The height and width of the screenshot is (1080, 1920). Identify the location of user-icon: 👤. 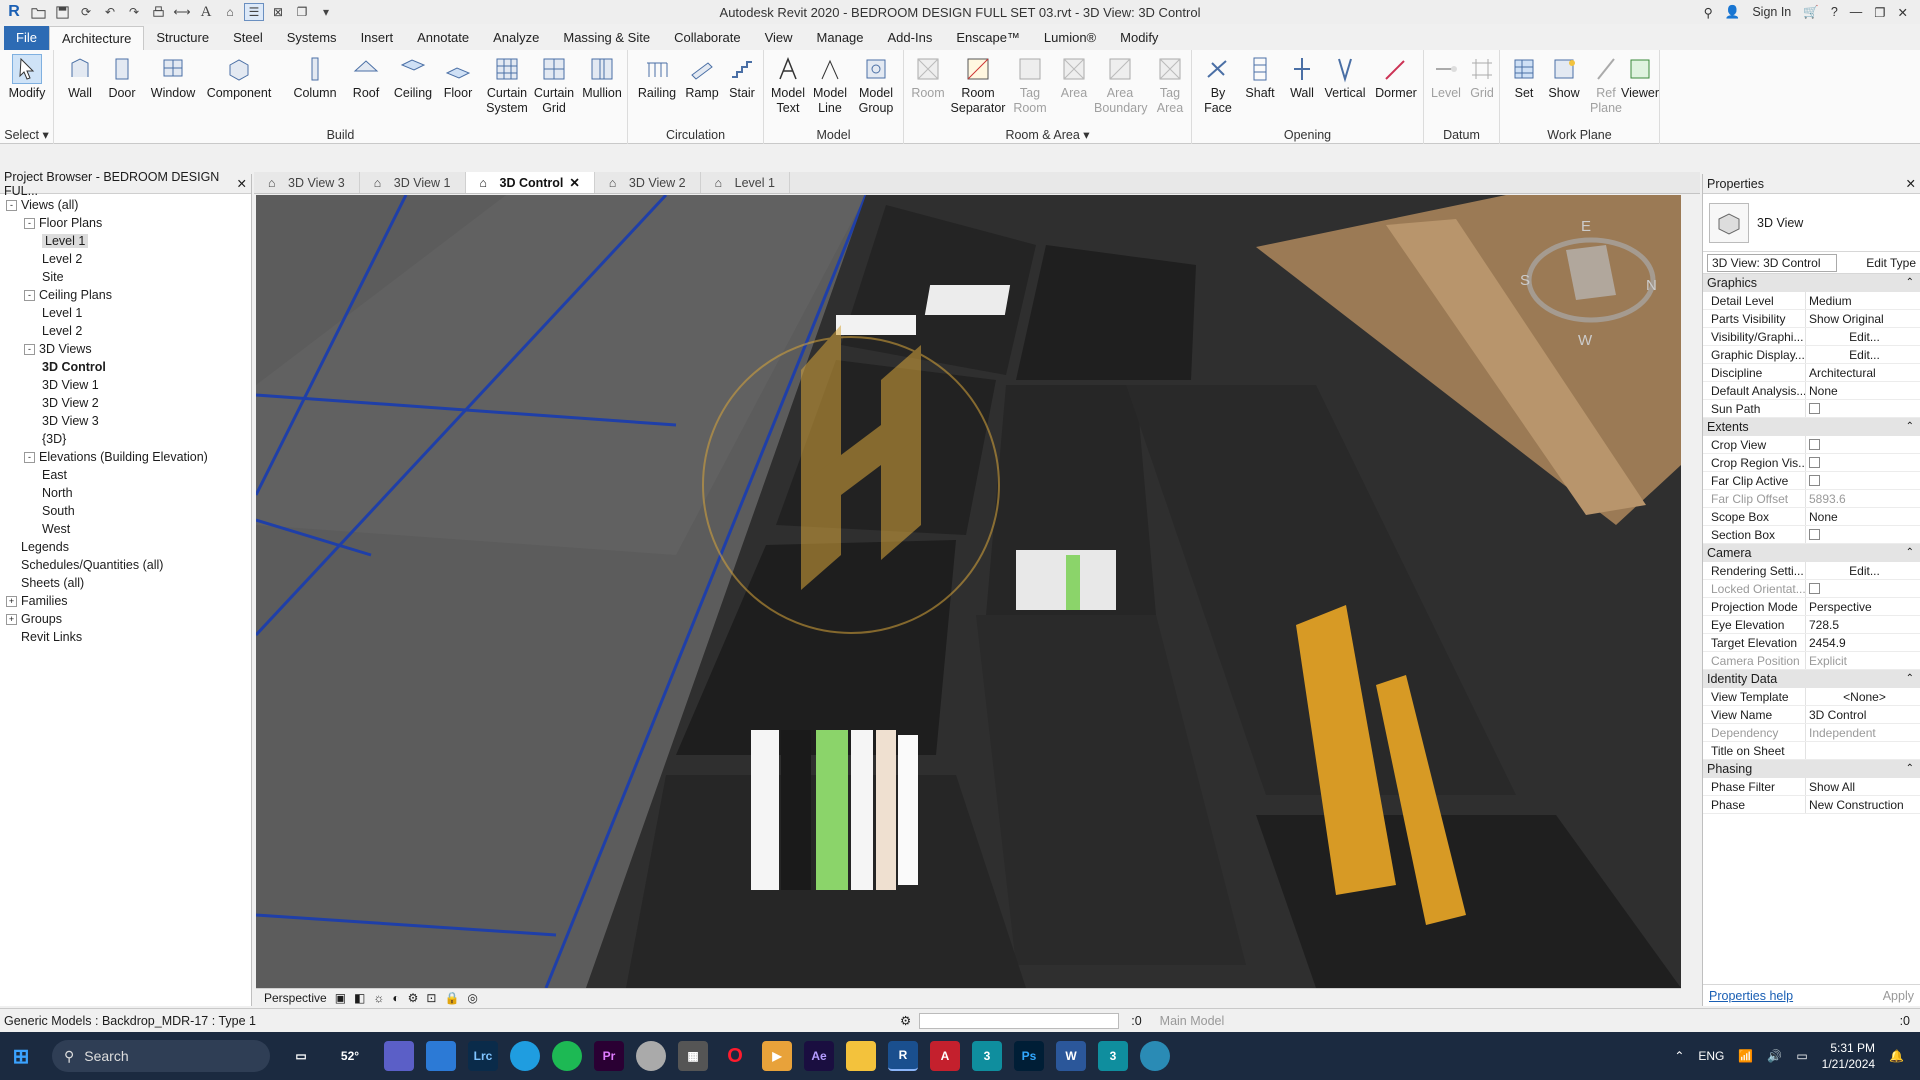
(1733, 12).